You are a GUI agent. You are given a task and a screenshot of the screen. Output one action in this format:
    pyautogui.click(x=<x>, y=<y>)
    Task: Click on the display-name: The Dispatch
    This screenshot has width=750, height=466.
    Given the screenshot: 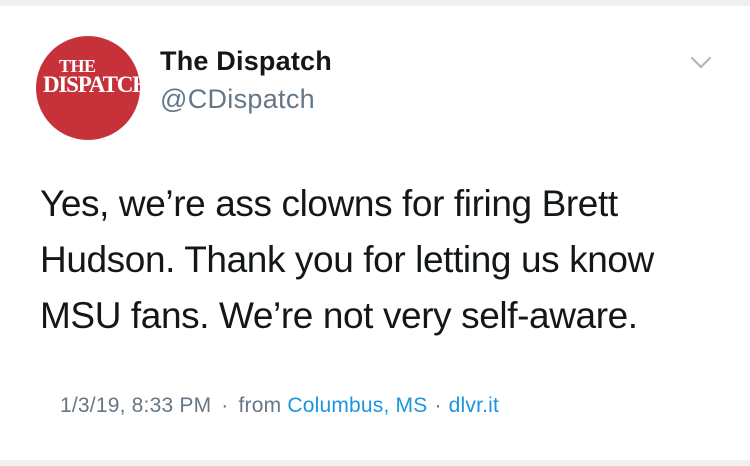 What is the action you would take?
    pyautogui.click(x=246, y=61)
    